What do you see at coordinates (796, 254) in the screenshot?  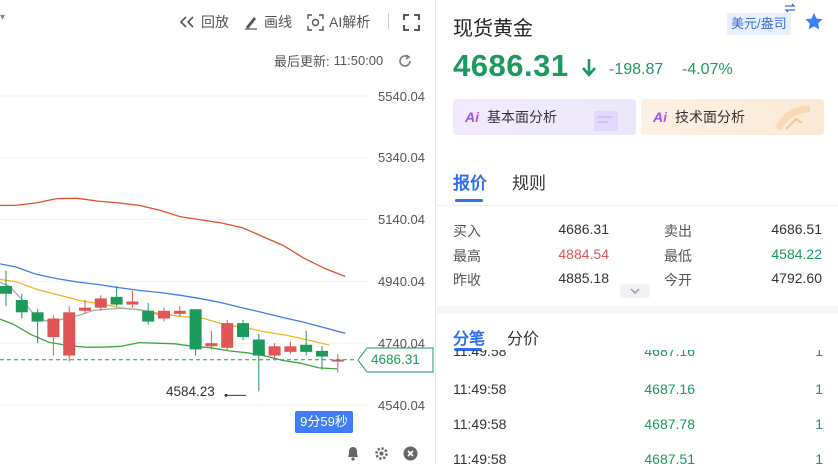 I see `low-value: 4584.22` at bounding box center [796, 254].